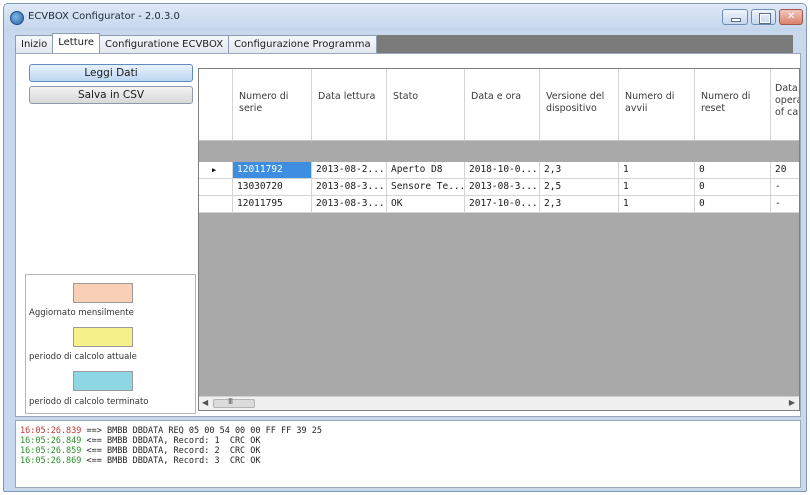 The width and height of the screenshot is (810, 495). What do you see at coordinates (349, 105) in the screenshot?
I see `column-header: Data lettura` at bounding box center [349, 105].